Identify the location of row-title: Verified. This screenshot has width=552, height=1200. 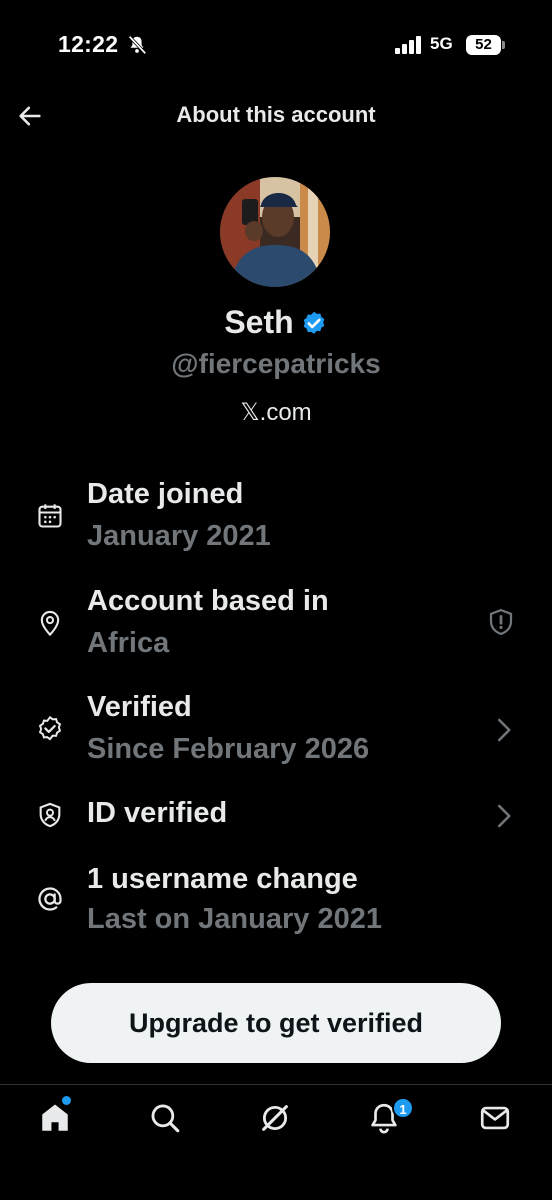
(139, 707).